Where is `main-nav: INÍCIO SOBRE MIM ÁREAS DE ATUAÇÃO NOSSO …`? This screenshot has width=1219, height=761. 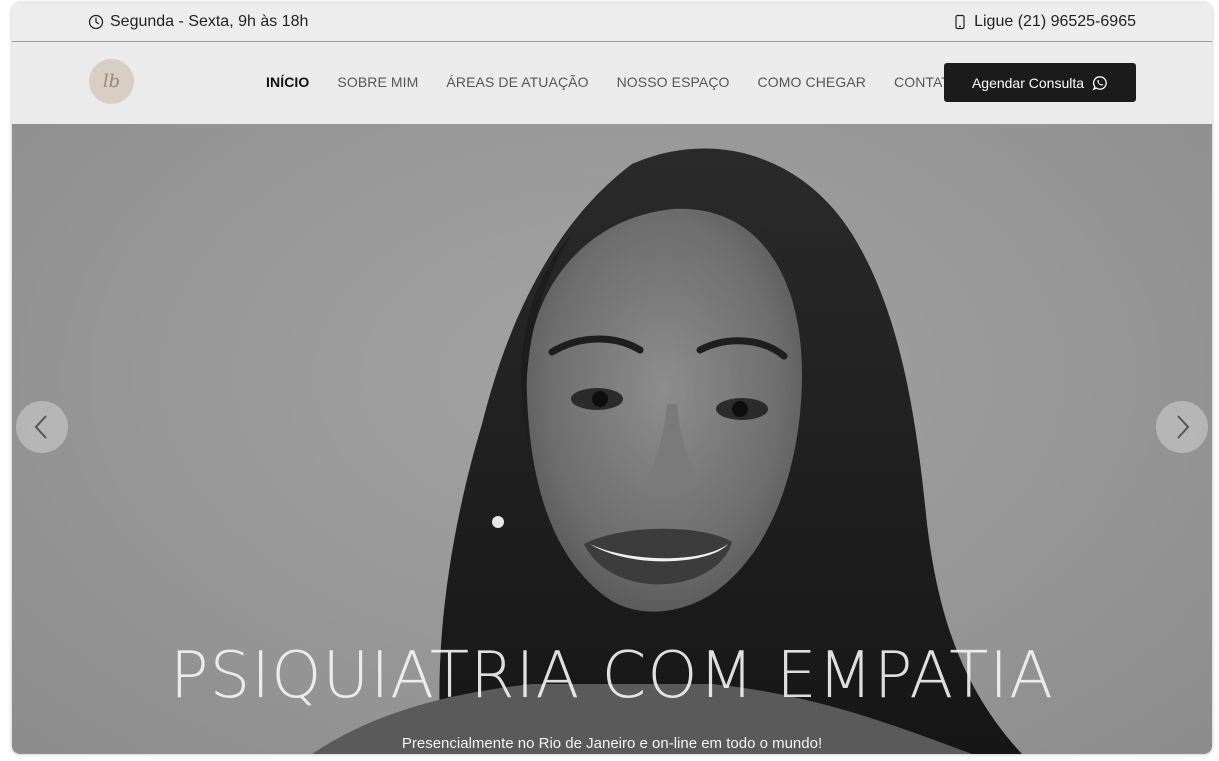 main-nav: INÍCIO SOBRE MIM ÁREAS DE ATUAÇÃO NOSSO … is located at coordinates (618, 82).